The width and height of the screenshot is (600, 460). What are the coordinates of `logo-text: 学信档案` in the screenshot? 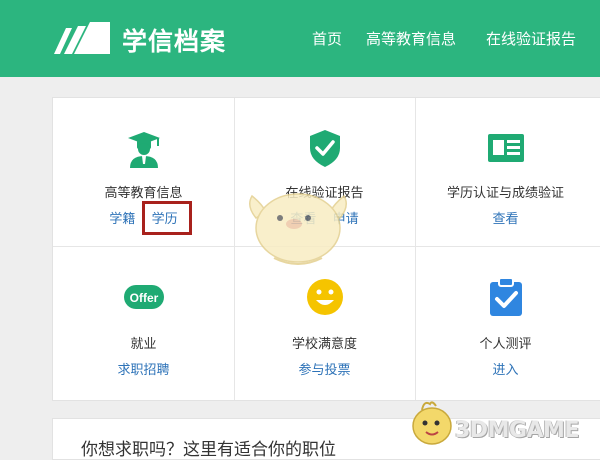 It's located at (174, 40).